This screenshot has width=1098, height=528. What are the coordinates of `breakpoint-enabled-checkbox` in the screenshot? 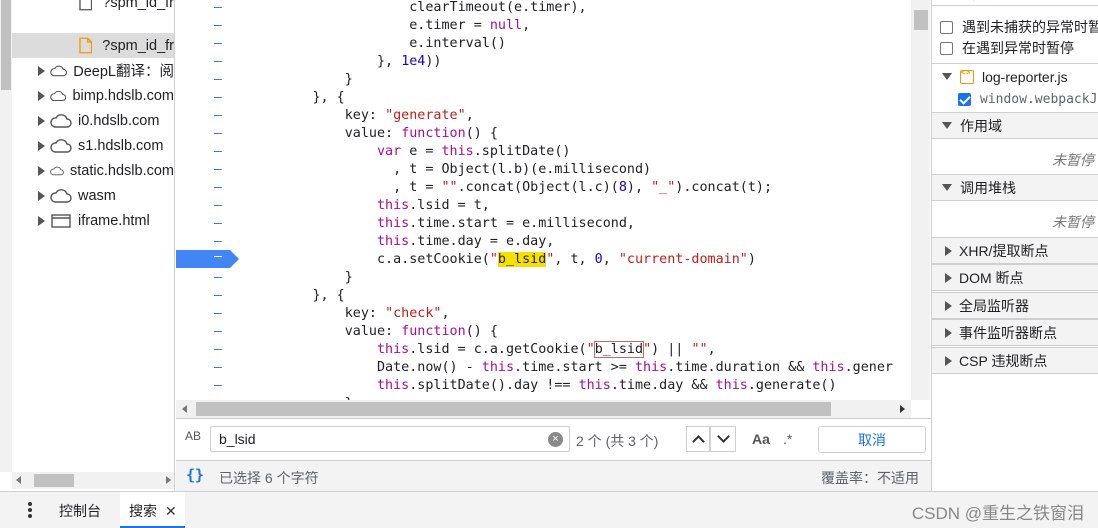 It's located at (964, 99).